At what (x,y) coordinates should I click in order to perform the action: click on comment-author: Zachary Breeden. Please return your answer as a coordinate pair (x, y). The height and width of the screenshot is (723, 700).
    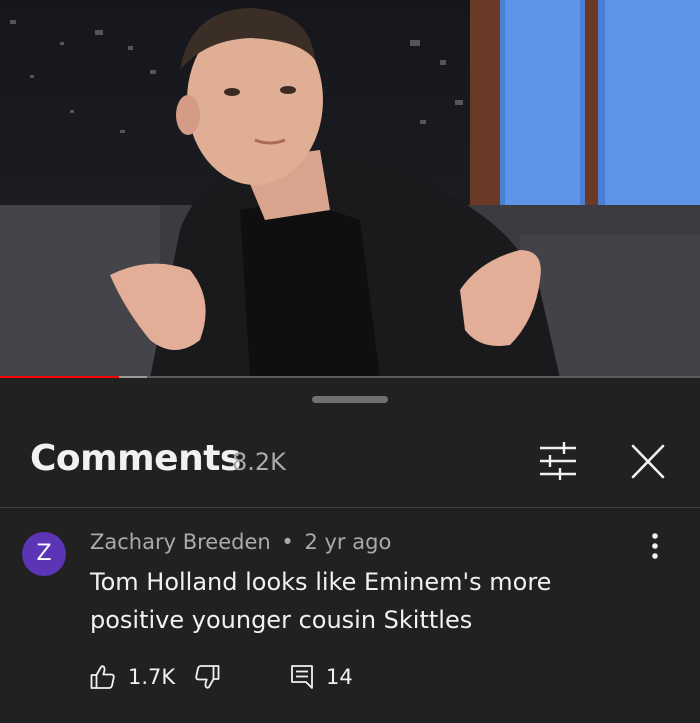
    Looking at the image, I should click on (180, 542).